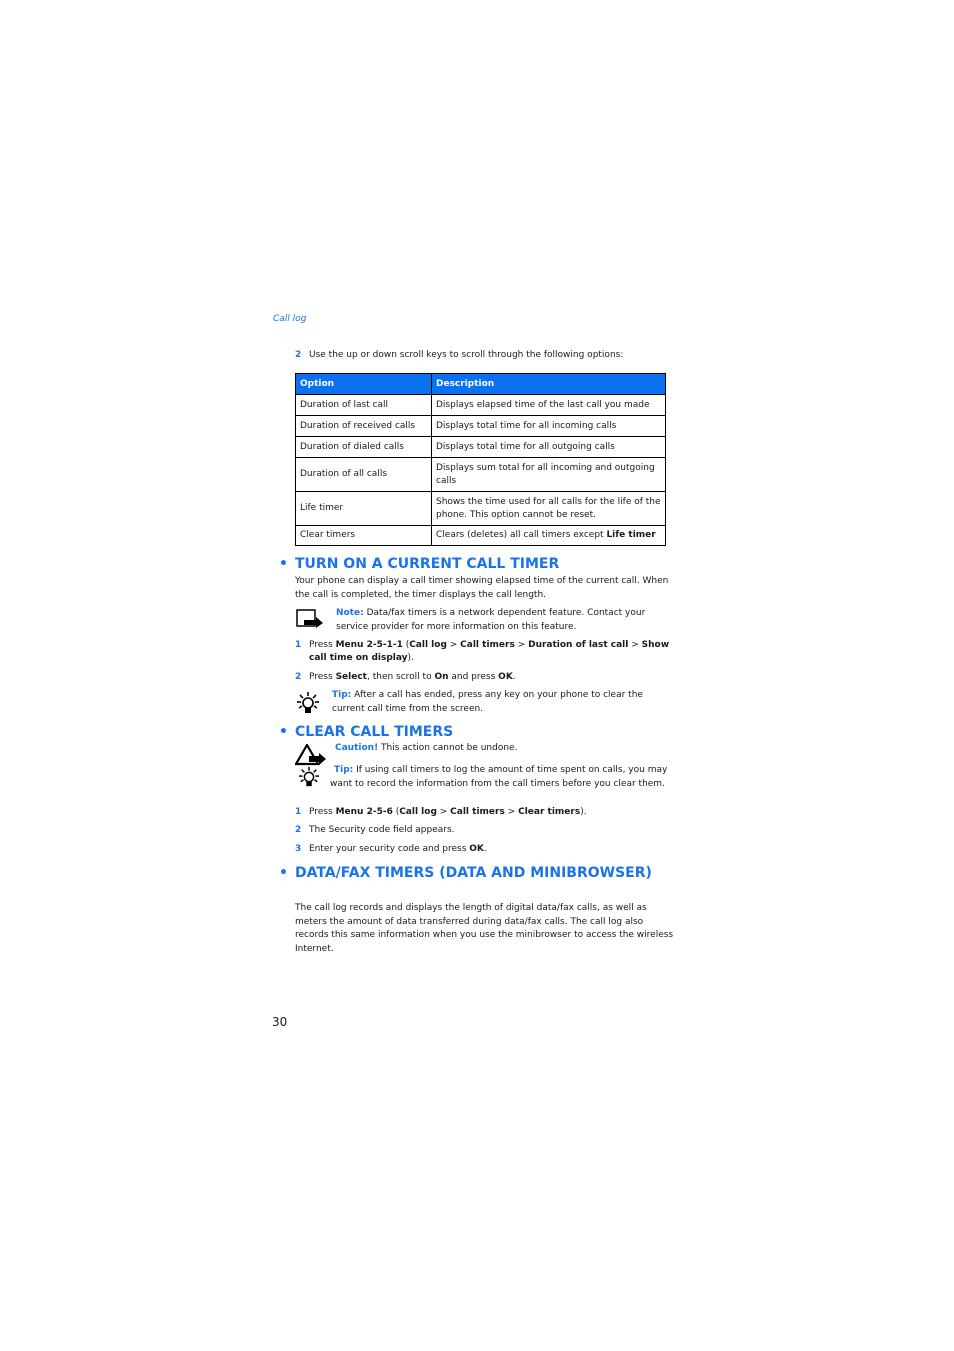 The width and height of the screenshot is (954, 1351). I want to click on heading-text: DATA/FAX TIMERS (DATA AND MINIBROWSER), so click(473, 873).